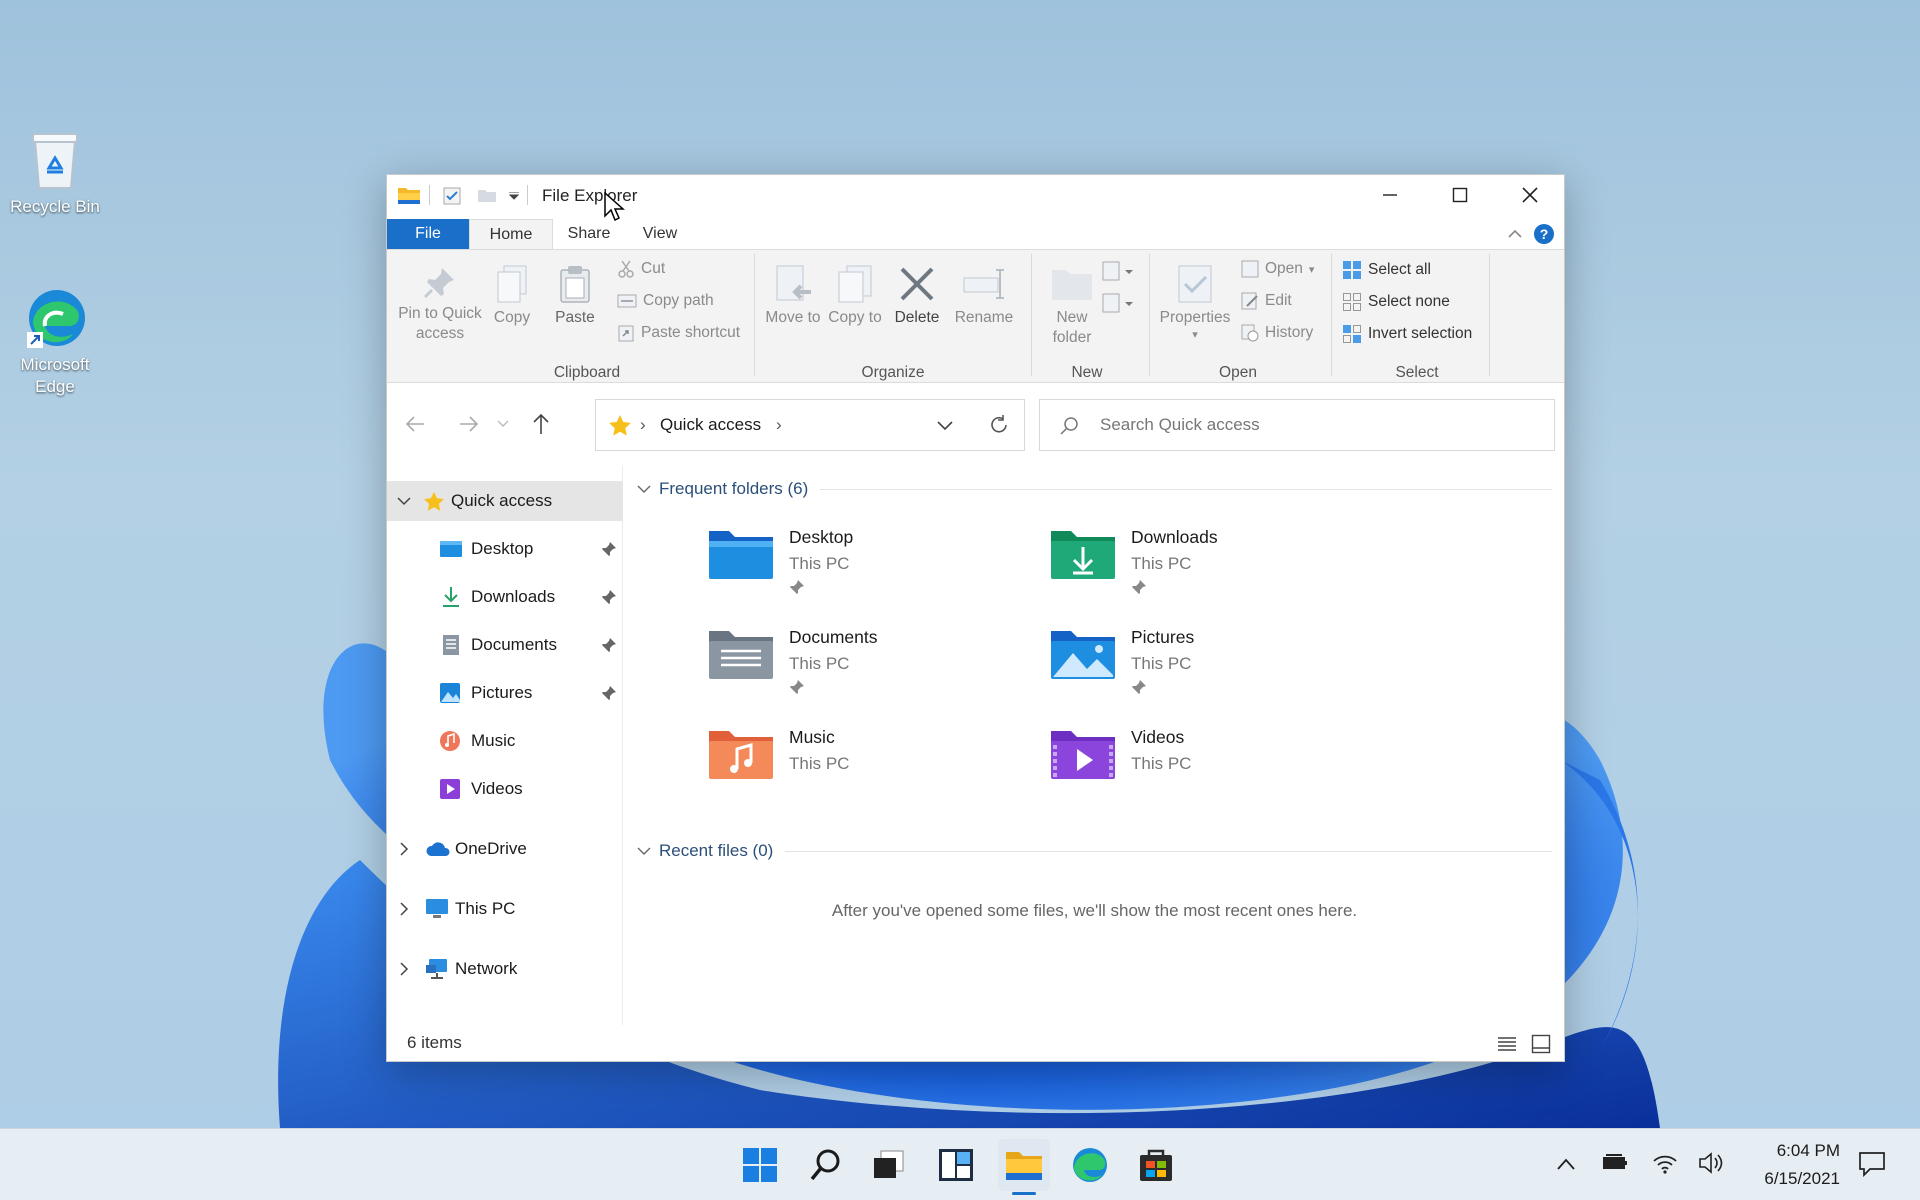 The width and height of the screenshot is (1920, 1200). What do you see at coordinates (1214, 767) in the screenshot?
I see `folder-tile-videos: Videos This PC` at bounding box center [1214, 767].